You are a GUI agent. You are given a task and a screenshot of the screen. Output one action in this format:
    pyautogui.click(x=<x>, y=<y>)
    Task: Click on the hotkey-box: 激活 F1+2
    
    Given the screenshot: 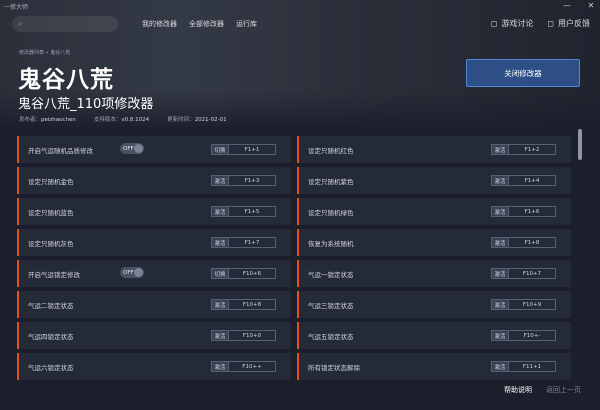 What is the action you would take?
    pyautogui.click(x=523, y=149)
    